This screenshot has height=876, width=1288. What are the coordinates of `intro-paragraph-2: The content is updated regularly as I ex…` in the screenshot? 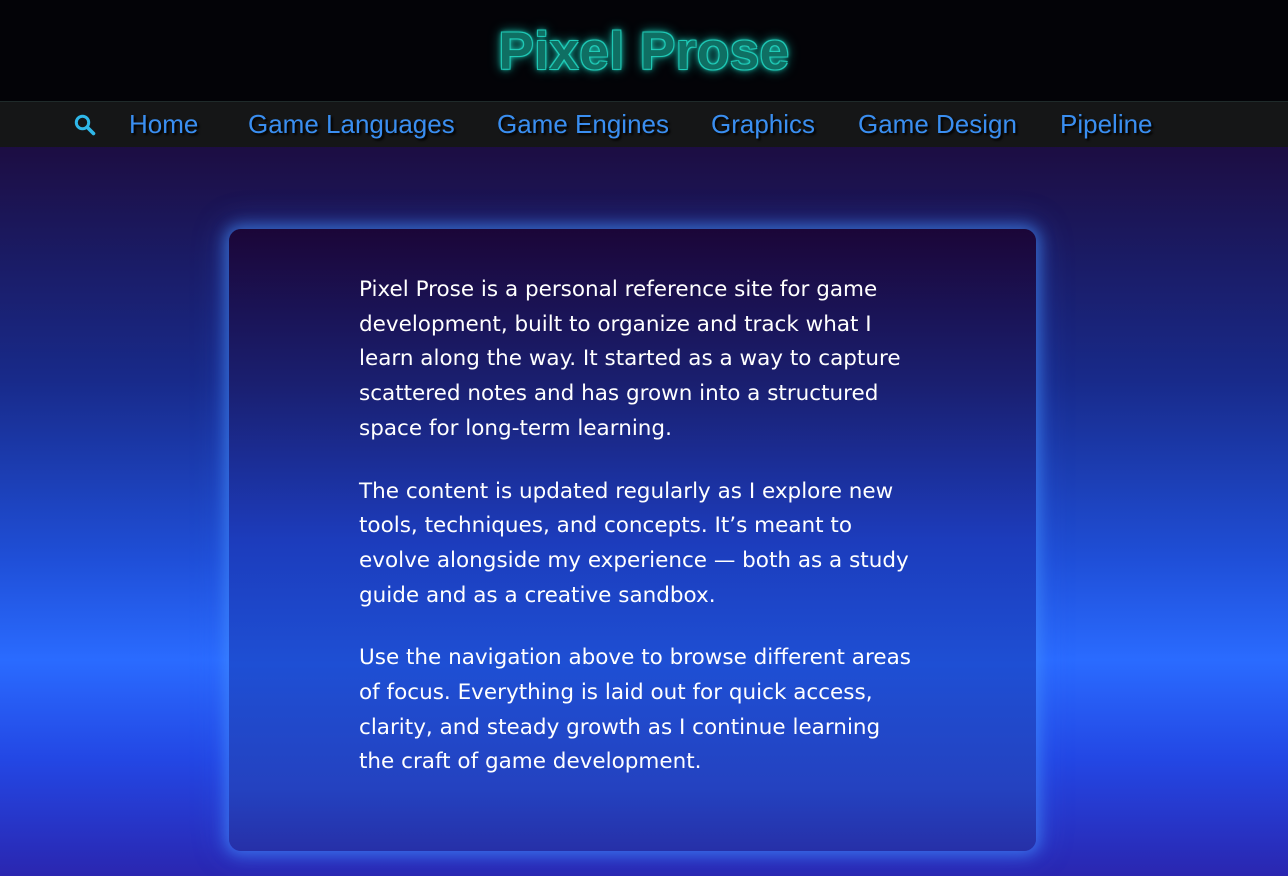 It's located at (634, 543).